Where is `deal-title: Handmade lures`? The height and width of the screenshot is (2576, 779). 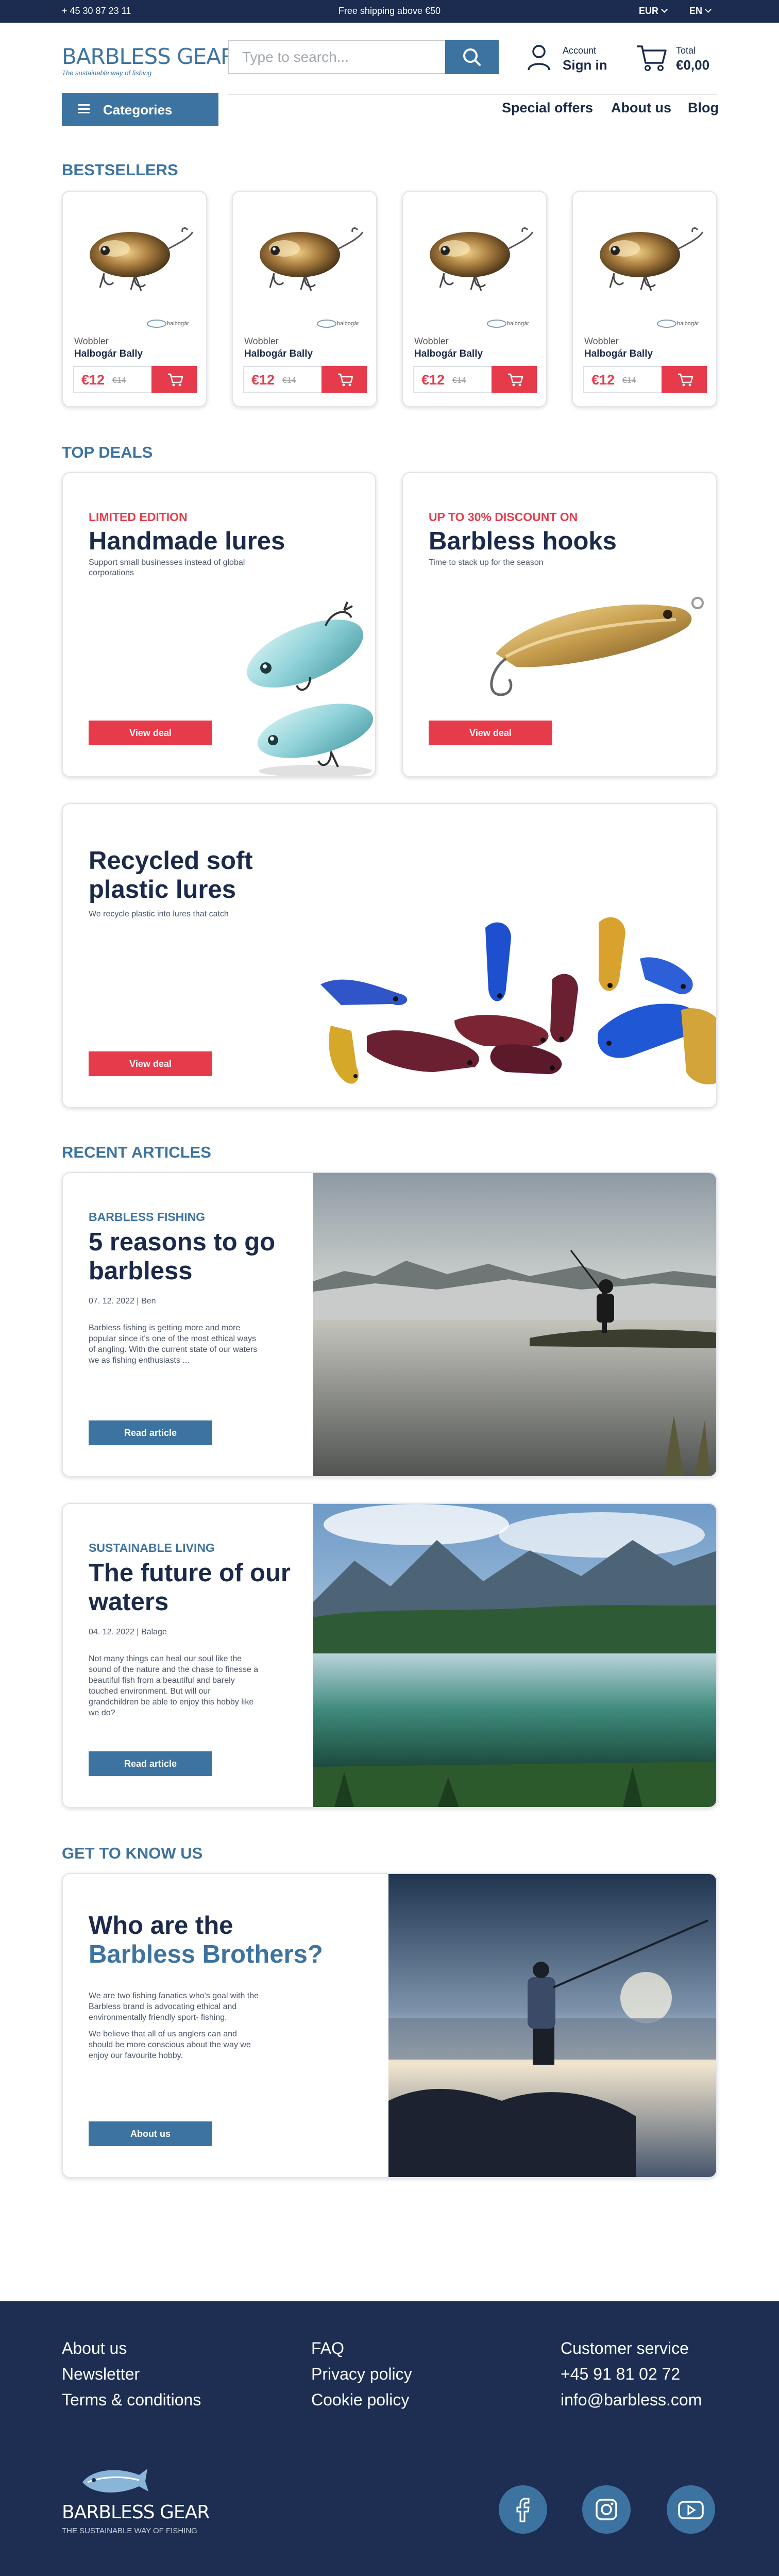 deal-title: Handmade lures is located at coordinates (187, 541).